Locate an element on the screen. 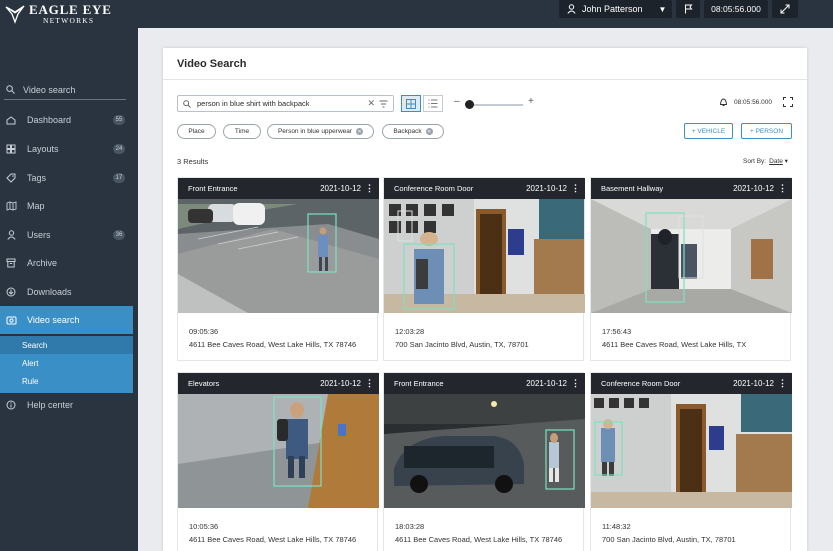 The width and height of the screenshot is (833, 551). filter-chip-upperwear: Person in blue upperwear ✕ is located at coordinates (320, 131).